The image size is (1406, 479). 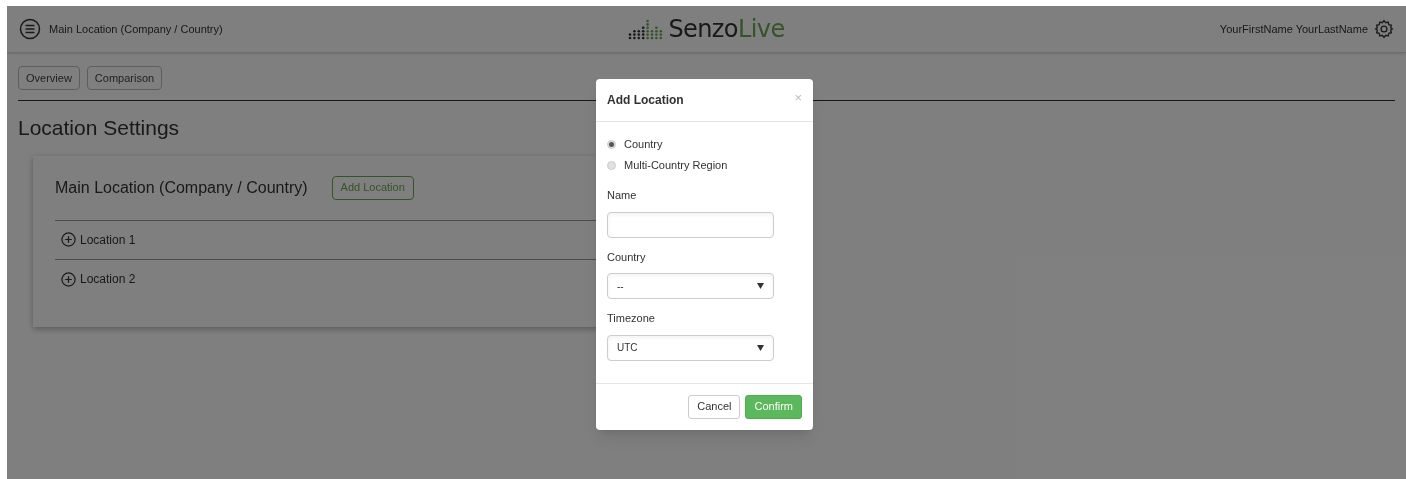 I want to click on select-field: --, so click(x=690, y=286).